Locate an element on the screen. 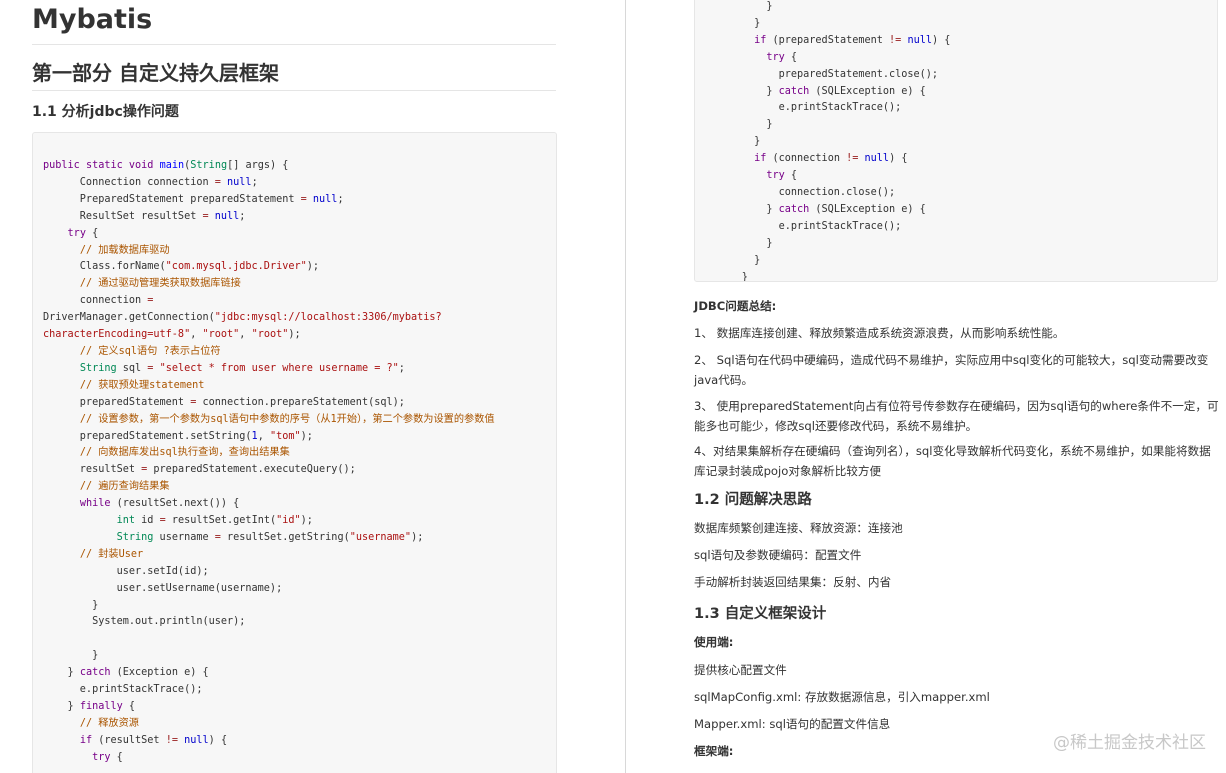  section-heading-1-3: 1.3 自定义框架设计 is located at coordinates (760, 614).